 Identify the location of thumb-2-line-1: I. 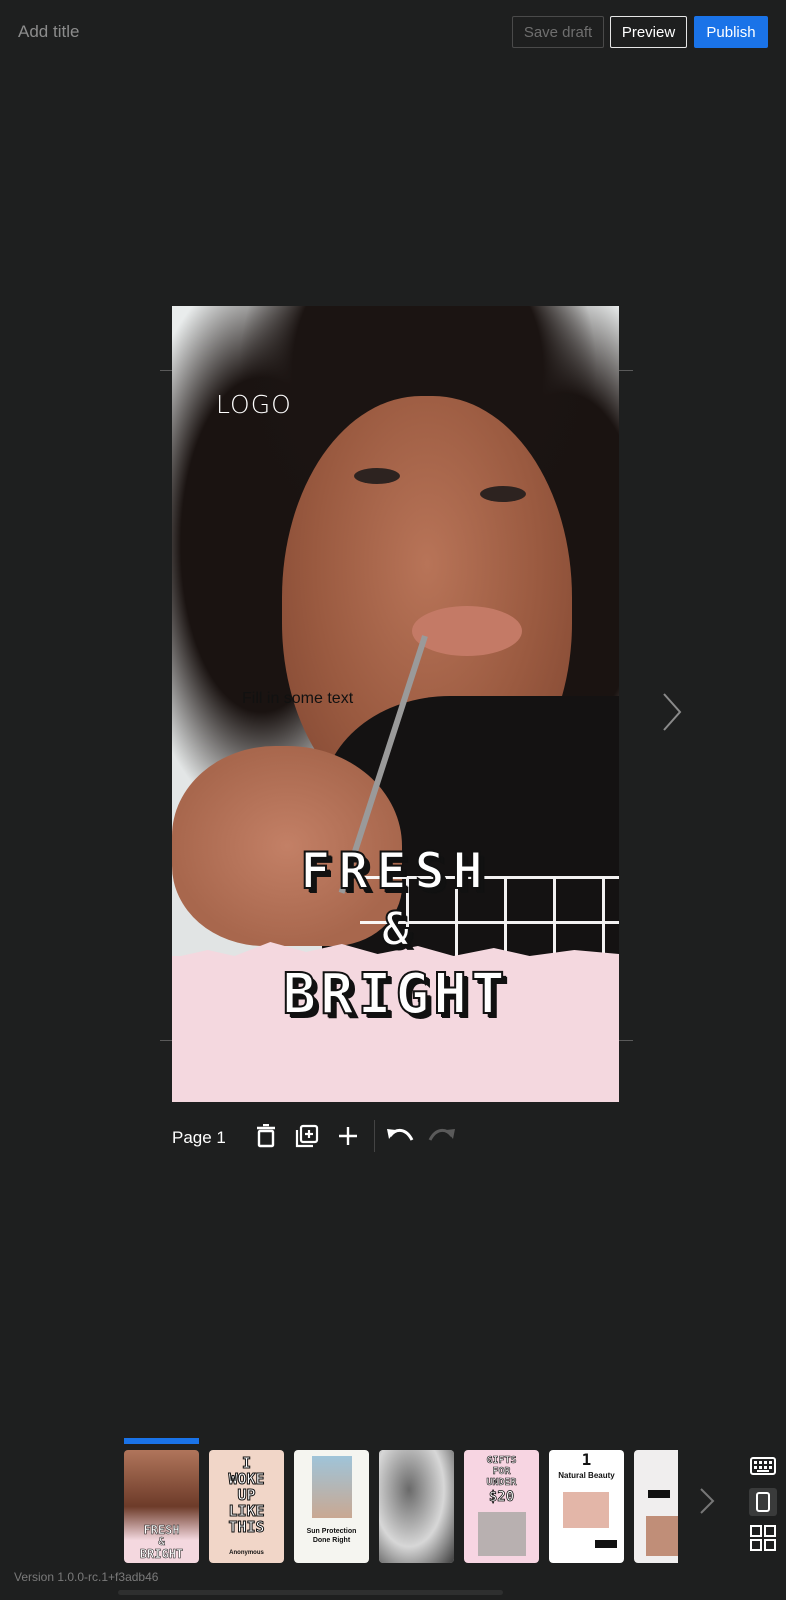
(246, 1463).